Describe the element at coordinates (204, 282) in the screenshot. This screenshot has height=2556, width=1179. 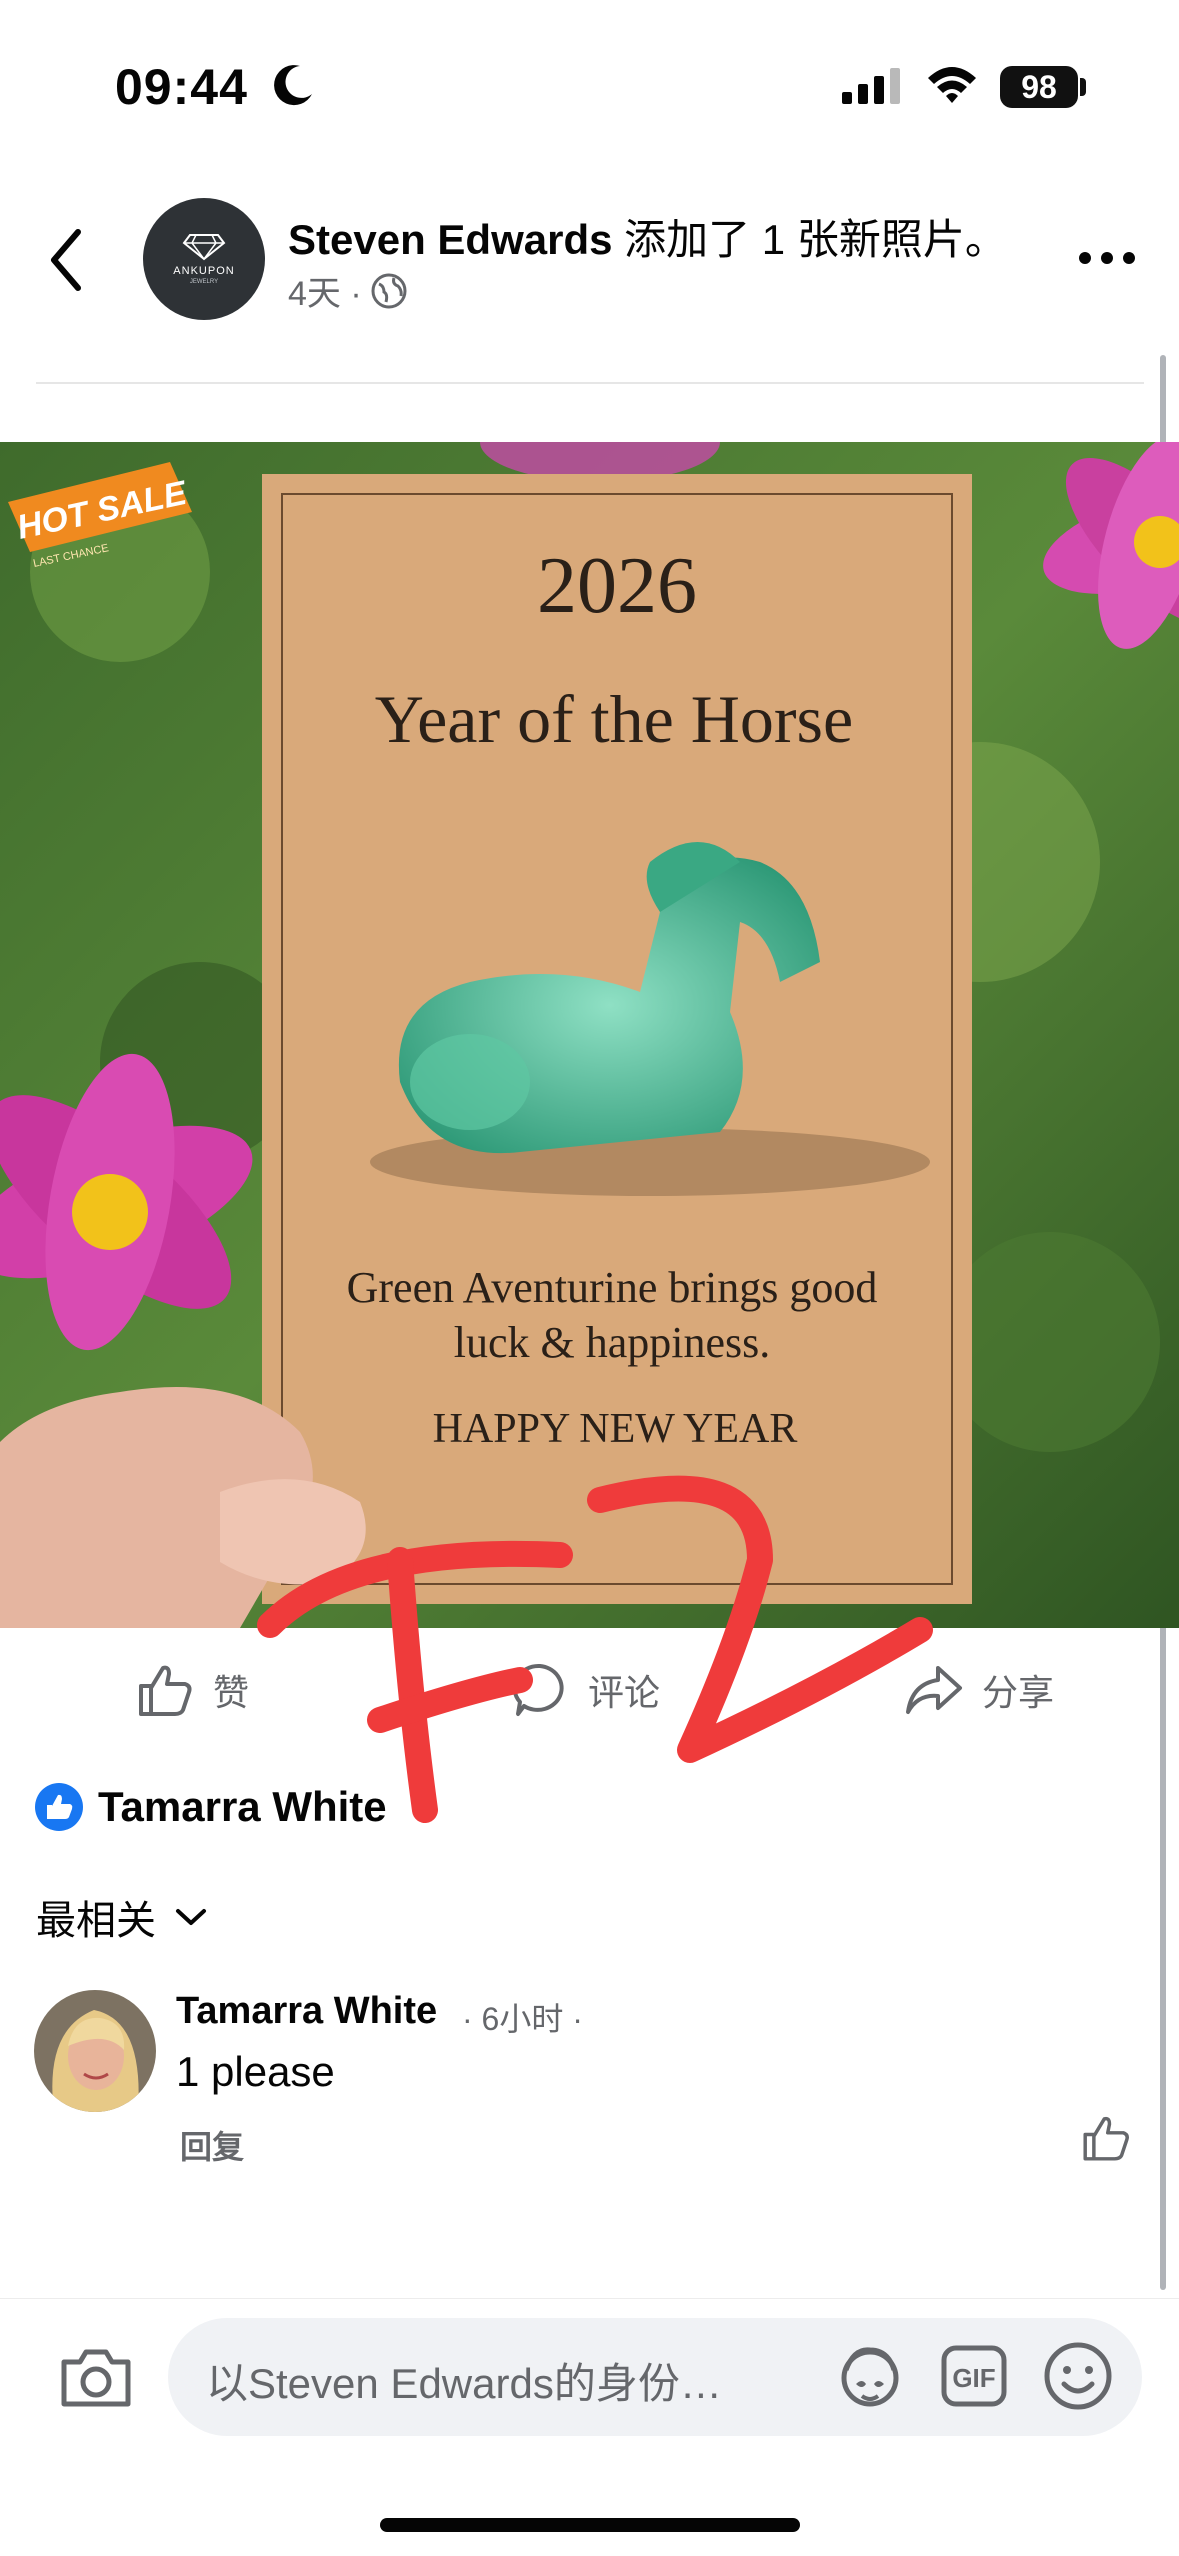
I see `avatar-brand-sub: JEWELRY` at that location.